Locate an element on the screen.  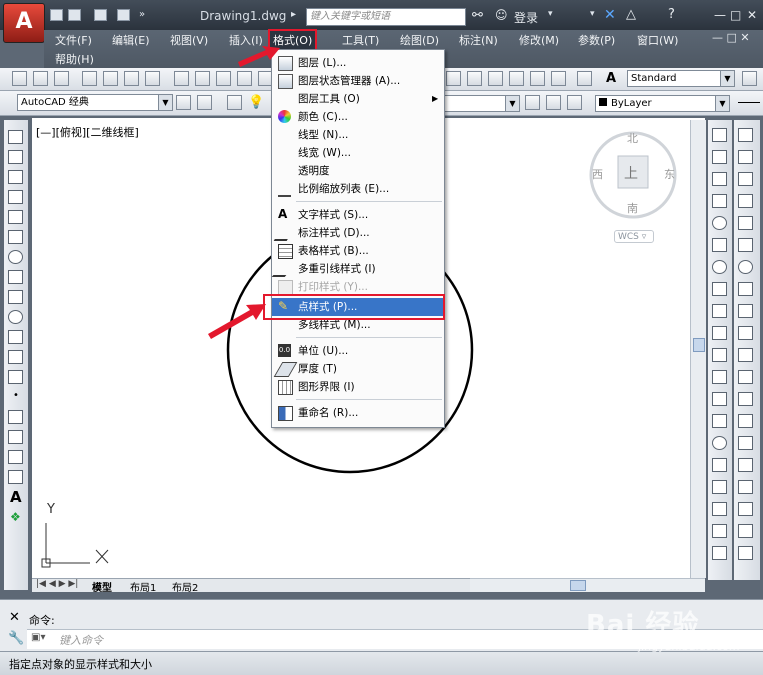
menu-help: 帮助(H) is located at coordinates (74, 59).